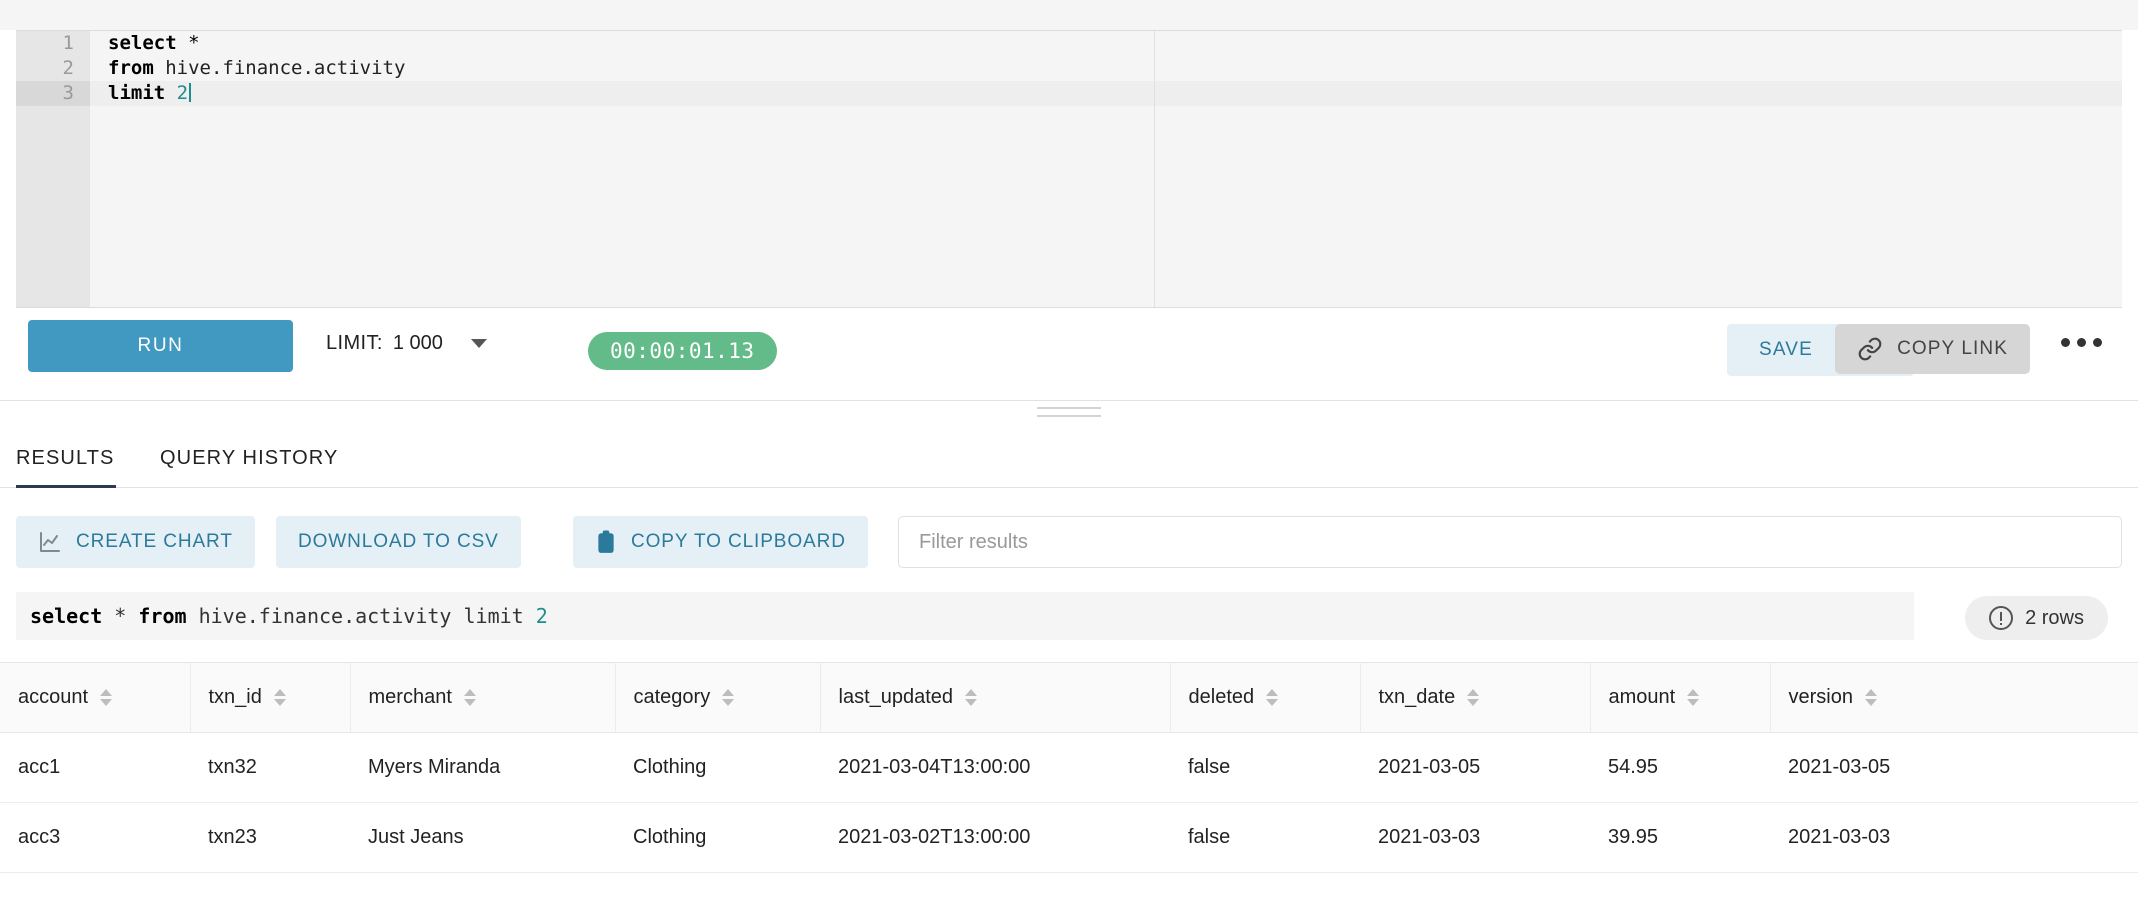  Describe the element at coordinates (1954, 697) in the screenshot. I see `column-header-version: version` at that location.